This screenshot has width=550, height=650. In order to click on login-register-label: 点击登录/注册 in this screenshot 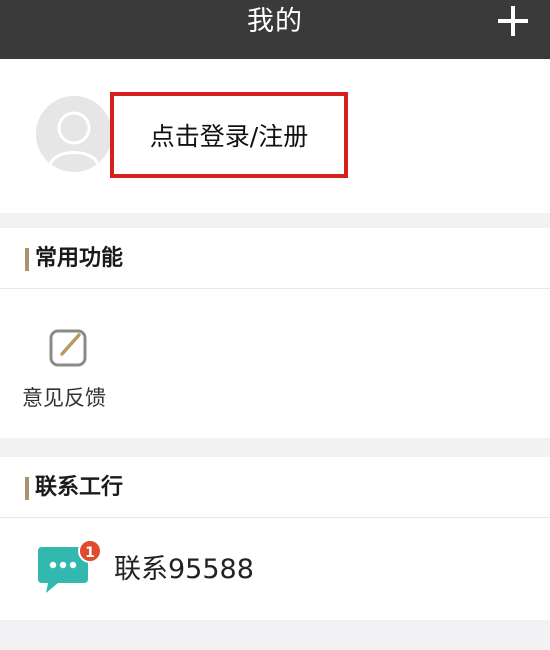, I will do `click(229, 136)`.